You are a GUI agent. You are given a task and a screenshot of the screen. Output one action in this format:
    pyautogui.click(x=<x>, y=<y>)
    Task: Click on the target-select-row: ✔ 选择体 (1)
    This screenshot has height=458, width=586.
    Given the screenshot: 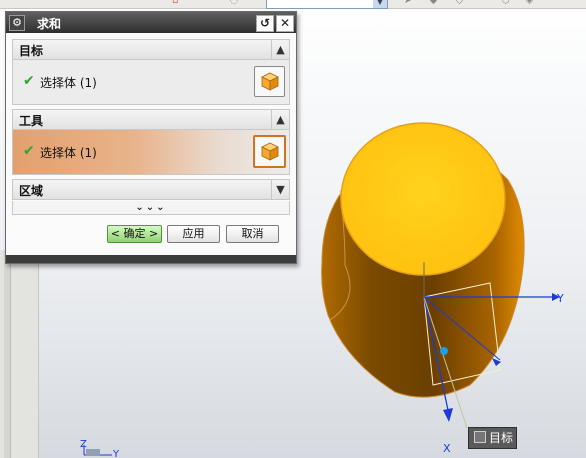 What is the action you would take?
    pyautogui.click(x=151, y=82)
    